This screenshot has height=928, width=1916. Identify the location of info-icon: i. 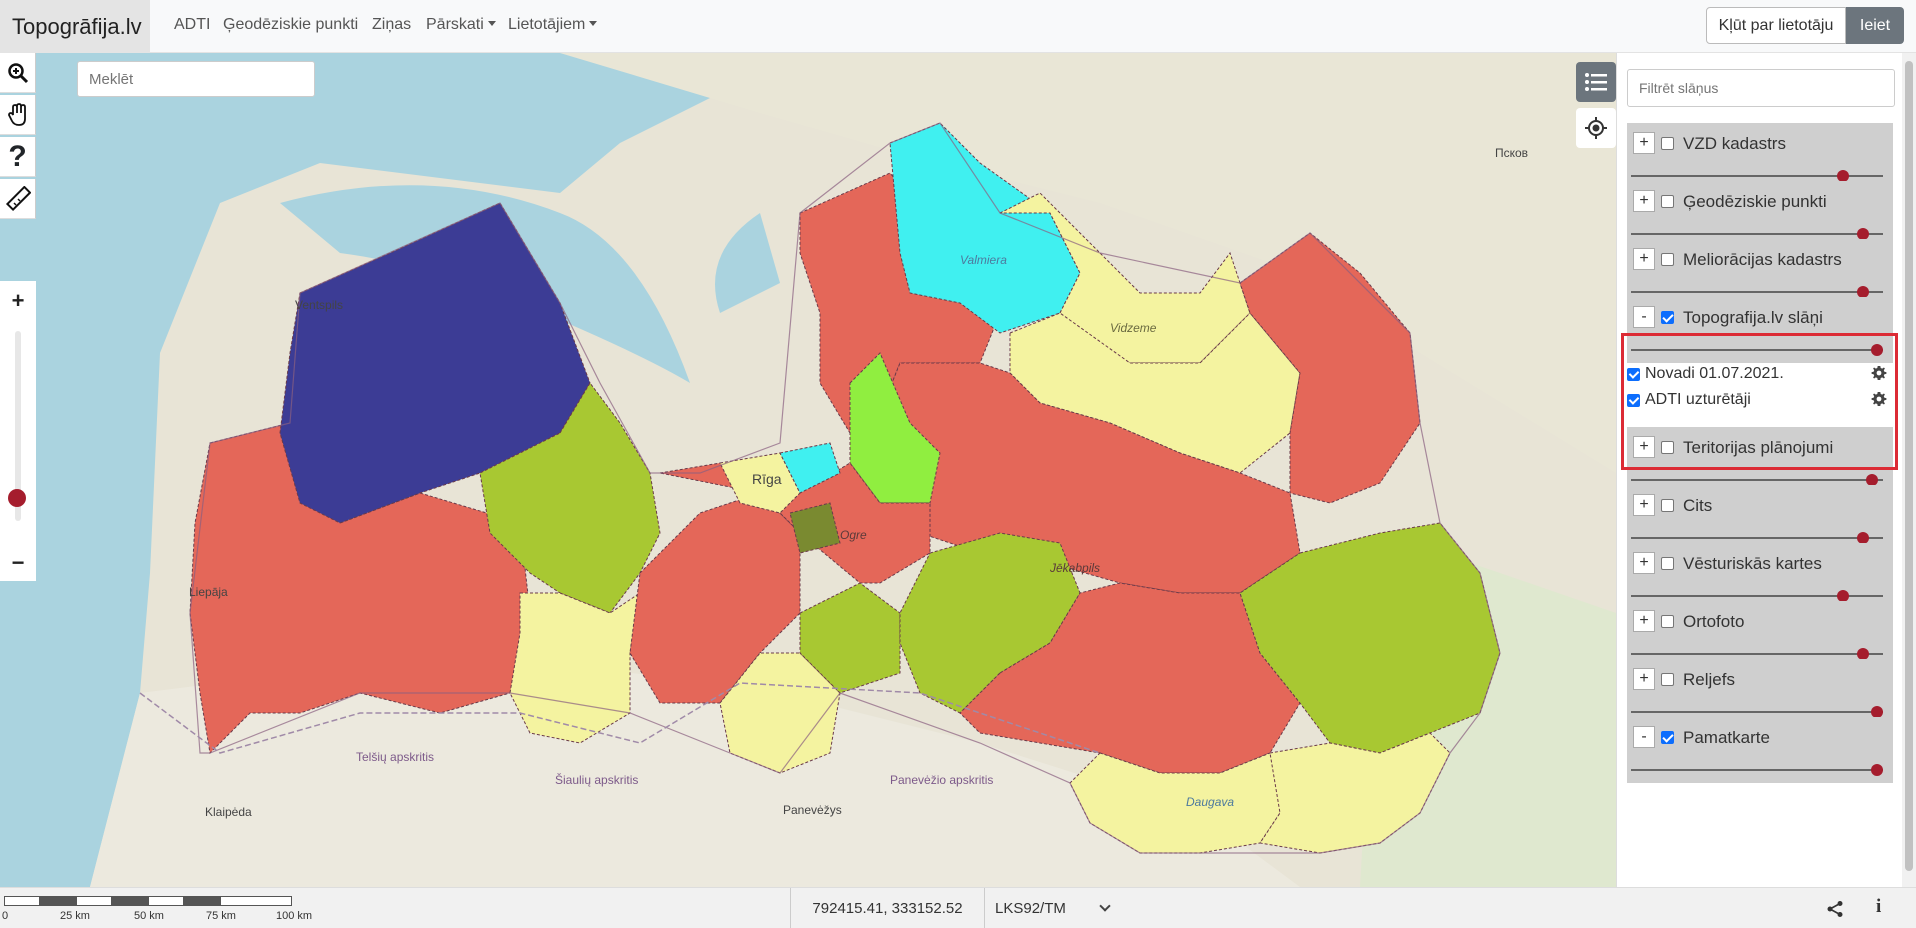
(1878, 907).